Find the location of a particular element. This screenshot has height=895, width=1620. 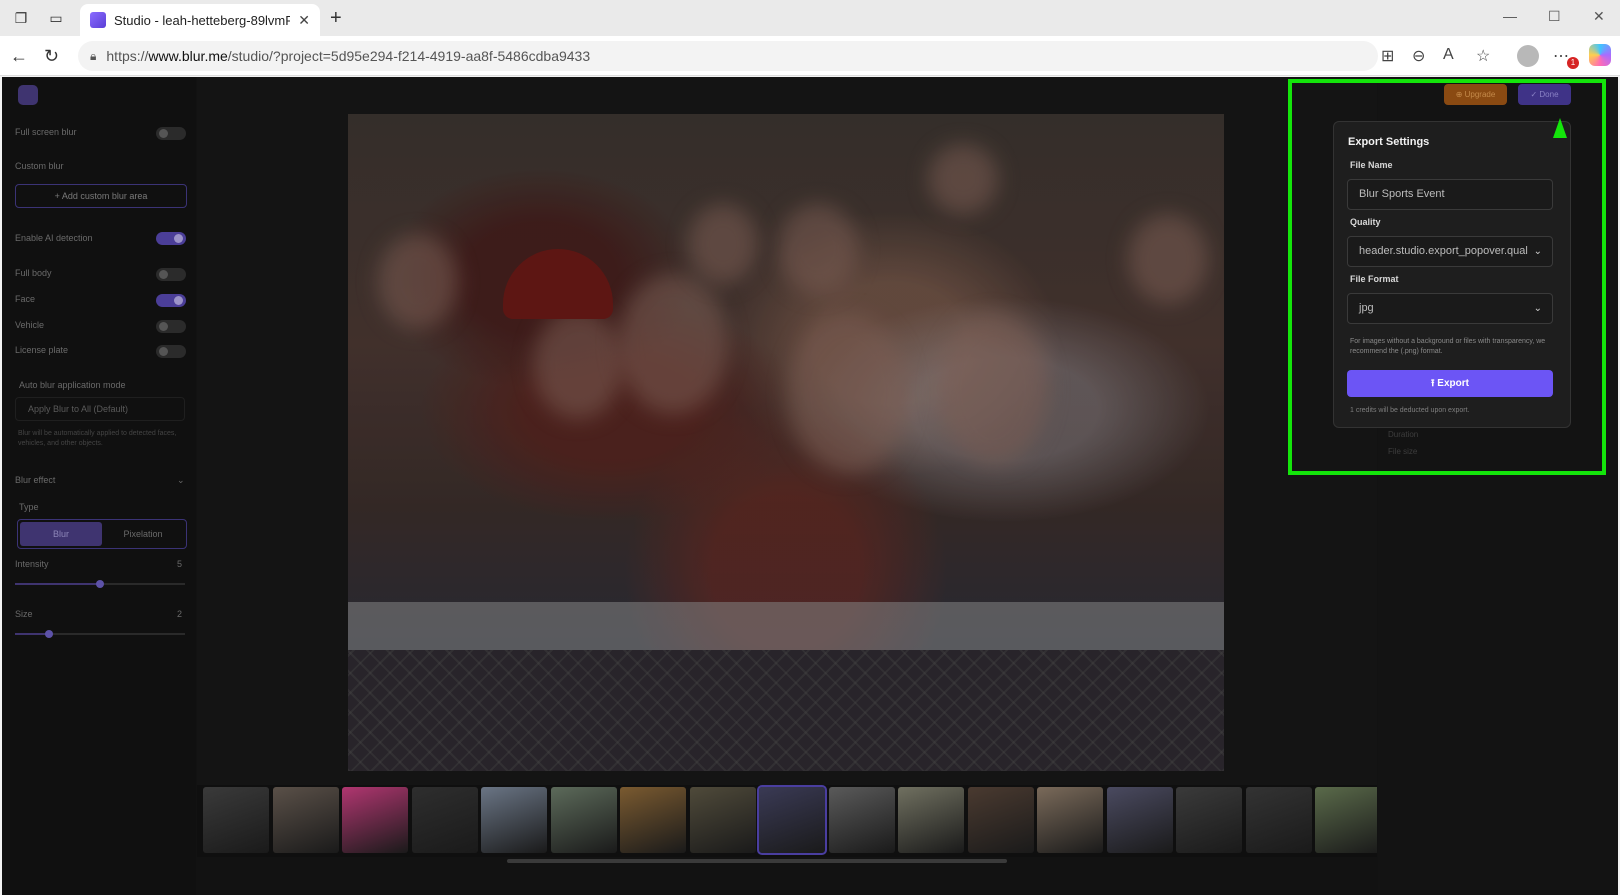

license-plate-label: License plate is located at coordinates (42, 350).